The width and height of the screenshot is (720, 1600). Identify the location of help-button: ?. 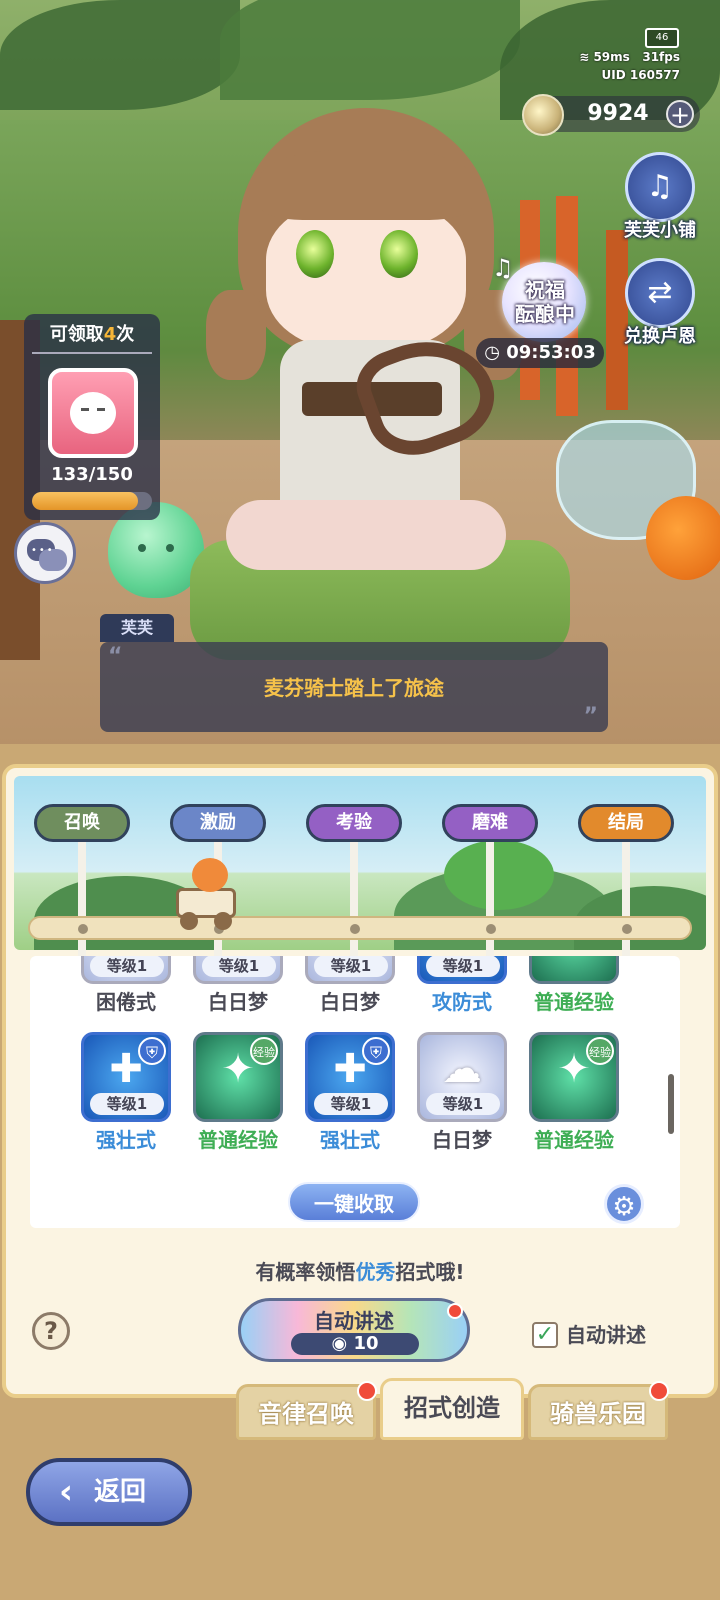
(51, 1331).